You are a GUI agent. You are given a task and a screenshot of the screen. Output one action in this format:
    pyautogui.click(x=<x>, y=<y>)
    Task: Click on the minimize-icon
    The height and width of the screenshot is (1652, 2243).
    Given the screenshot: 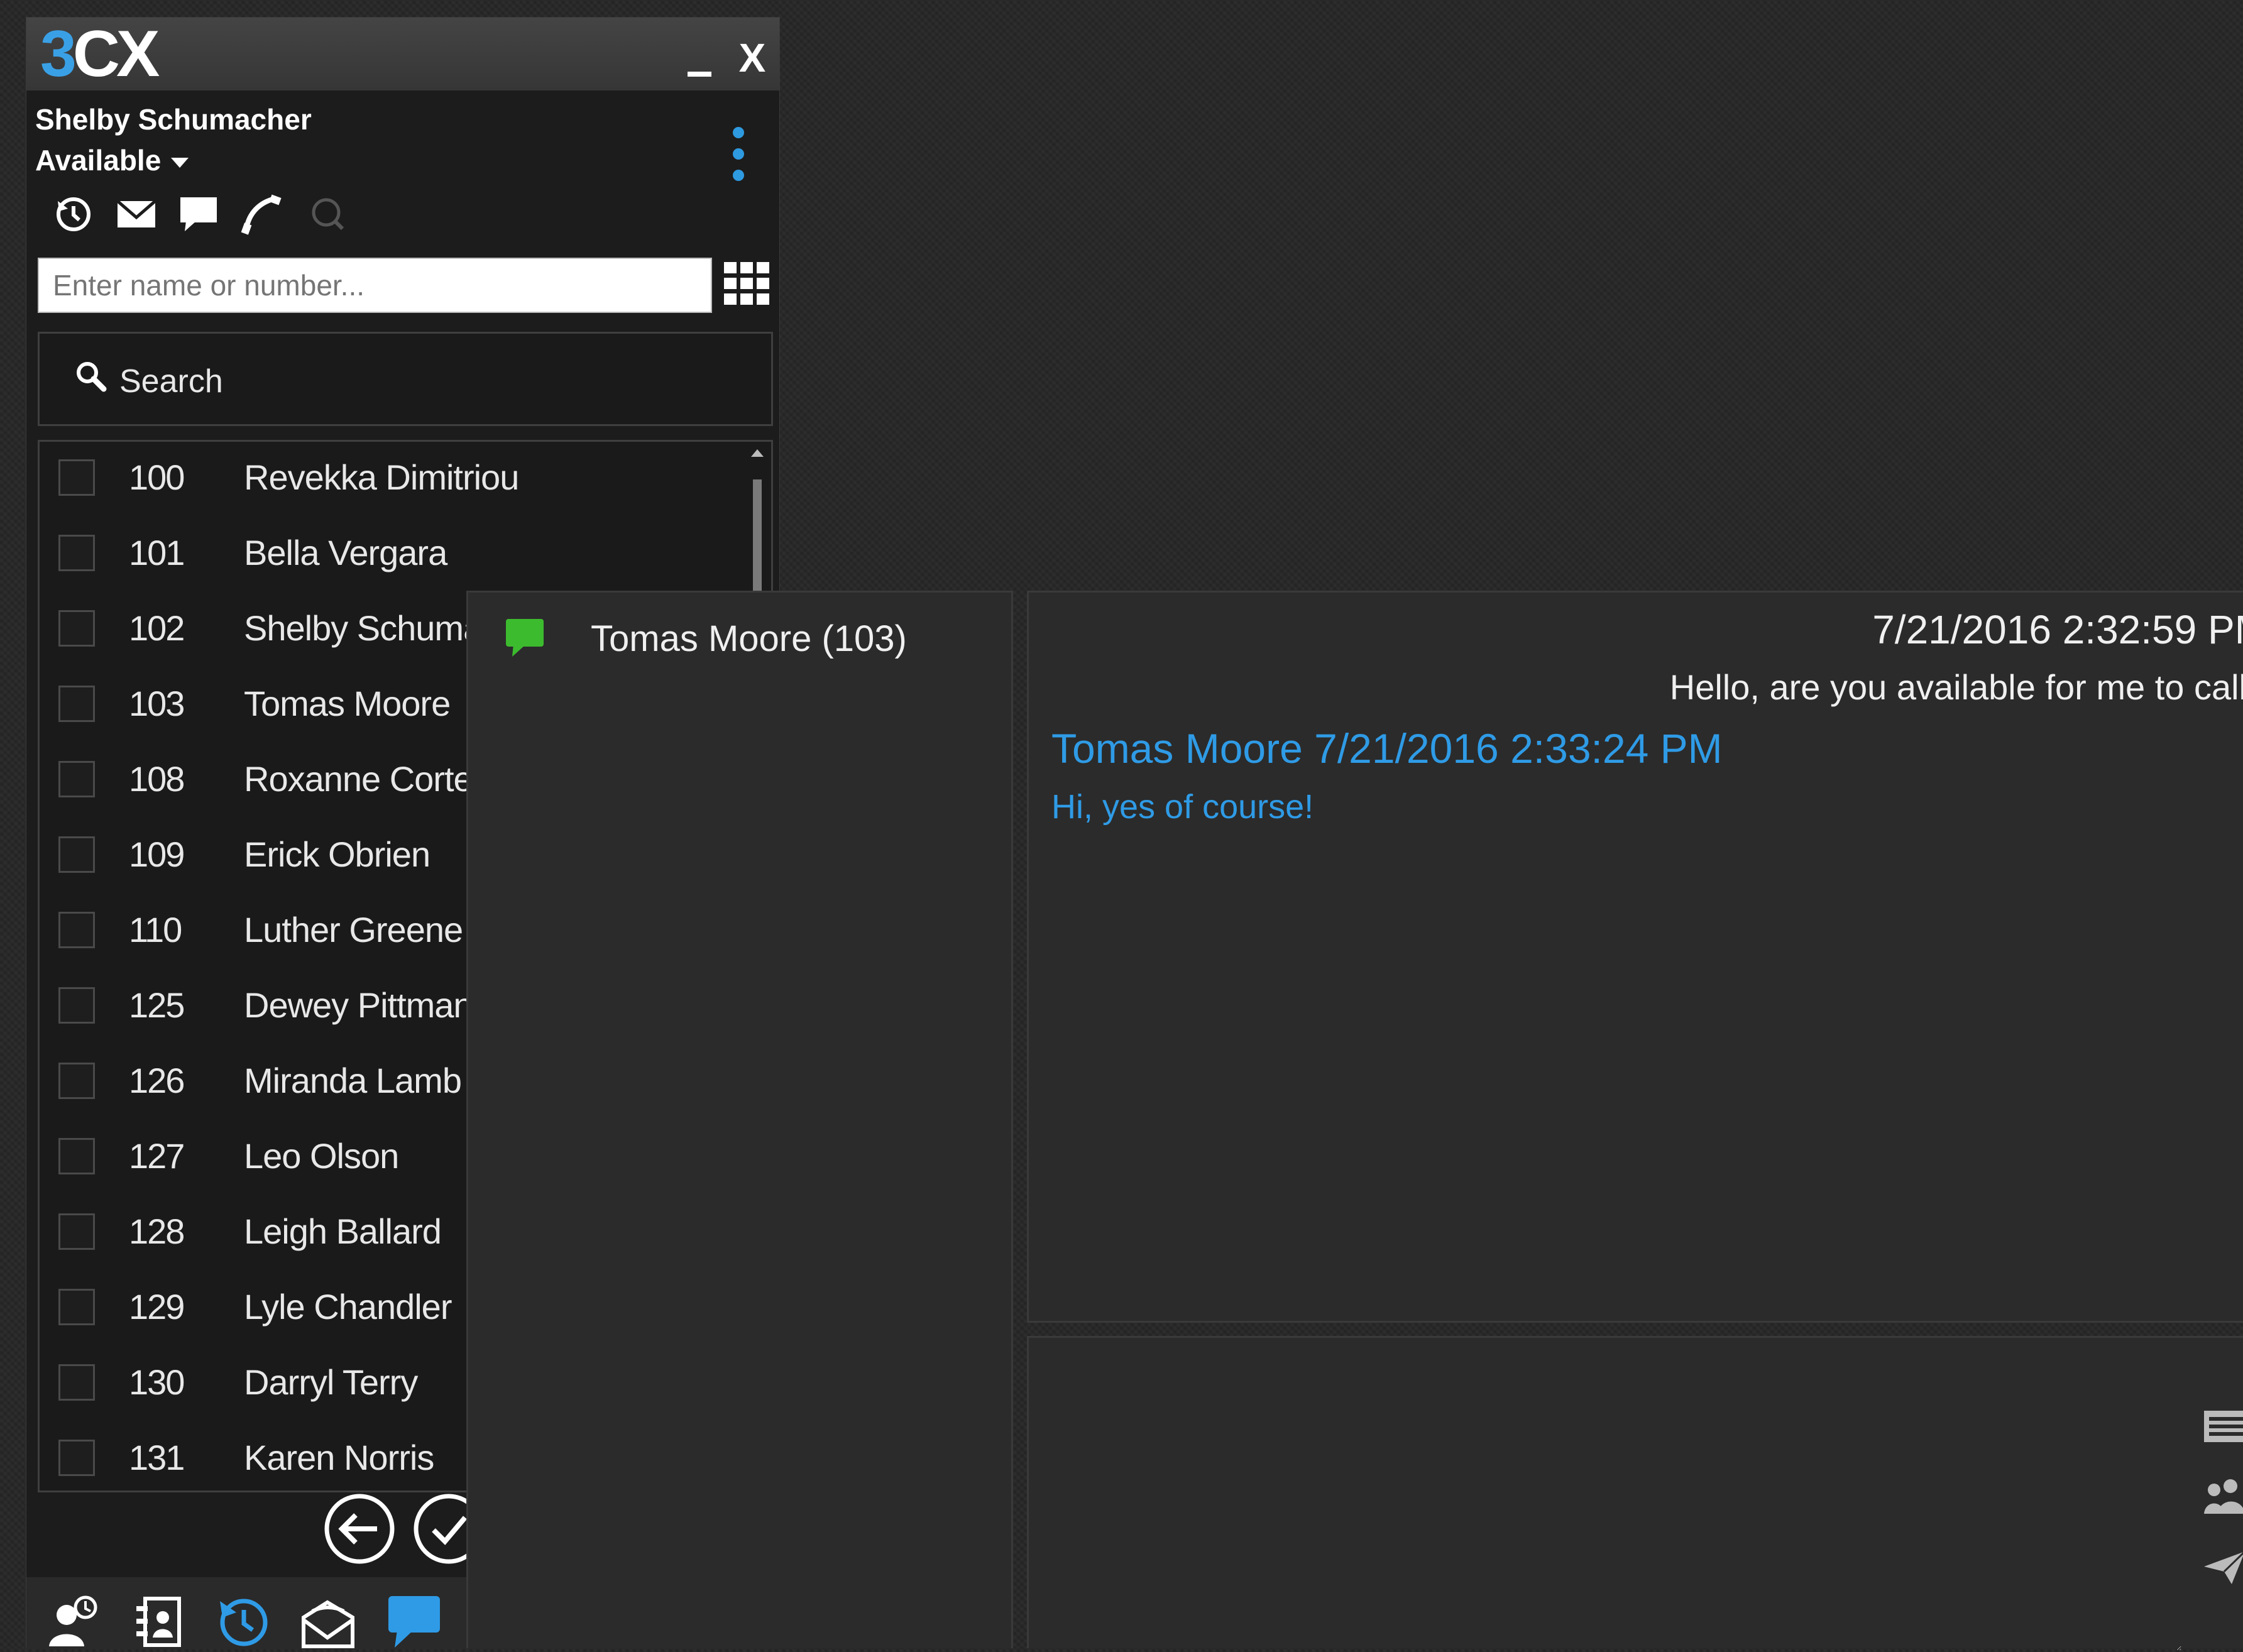 What is the action you would take?
    pyautogui.click(x=699, y=74)
    